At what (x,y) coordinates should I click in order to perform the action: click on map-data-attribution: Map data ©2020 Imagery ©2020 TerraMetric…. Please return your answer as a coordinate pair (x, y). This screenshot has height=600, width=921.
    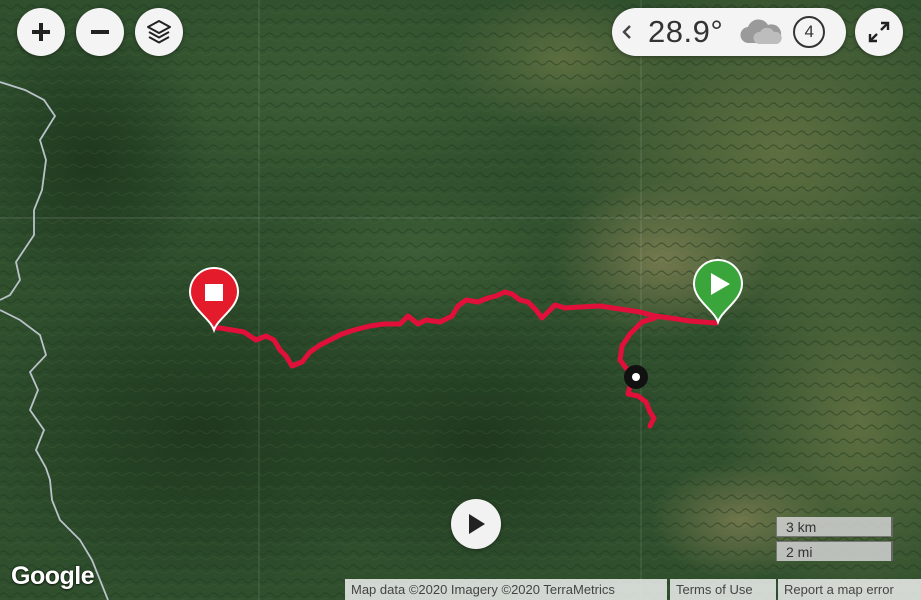
    Looking at the image, I should click on (506, 589).